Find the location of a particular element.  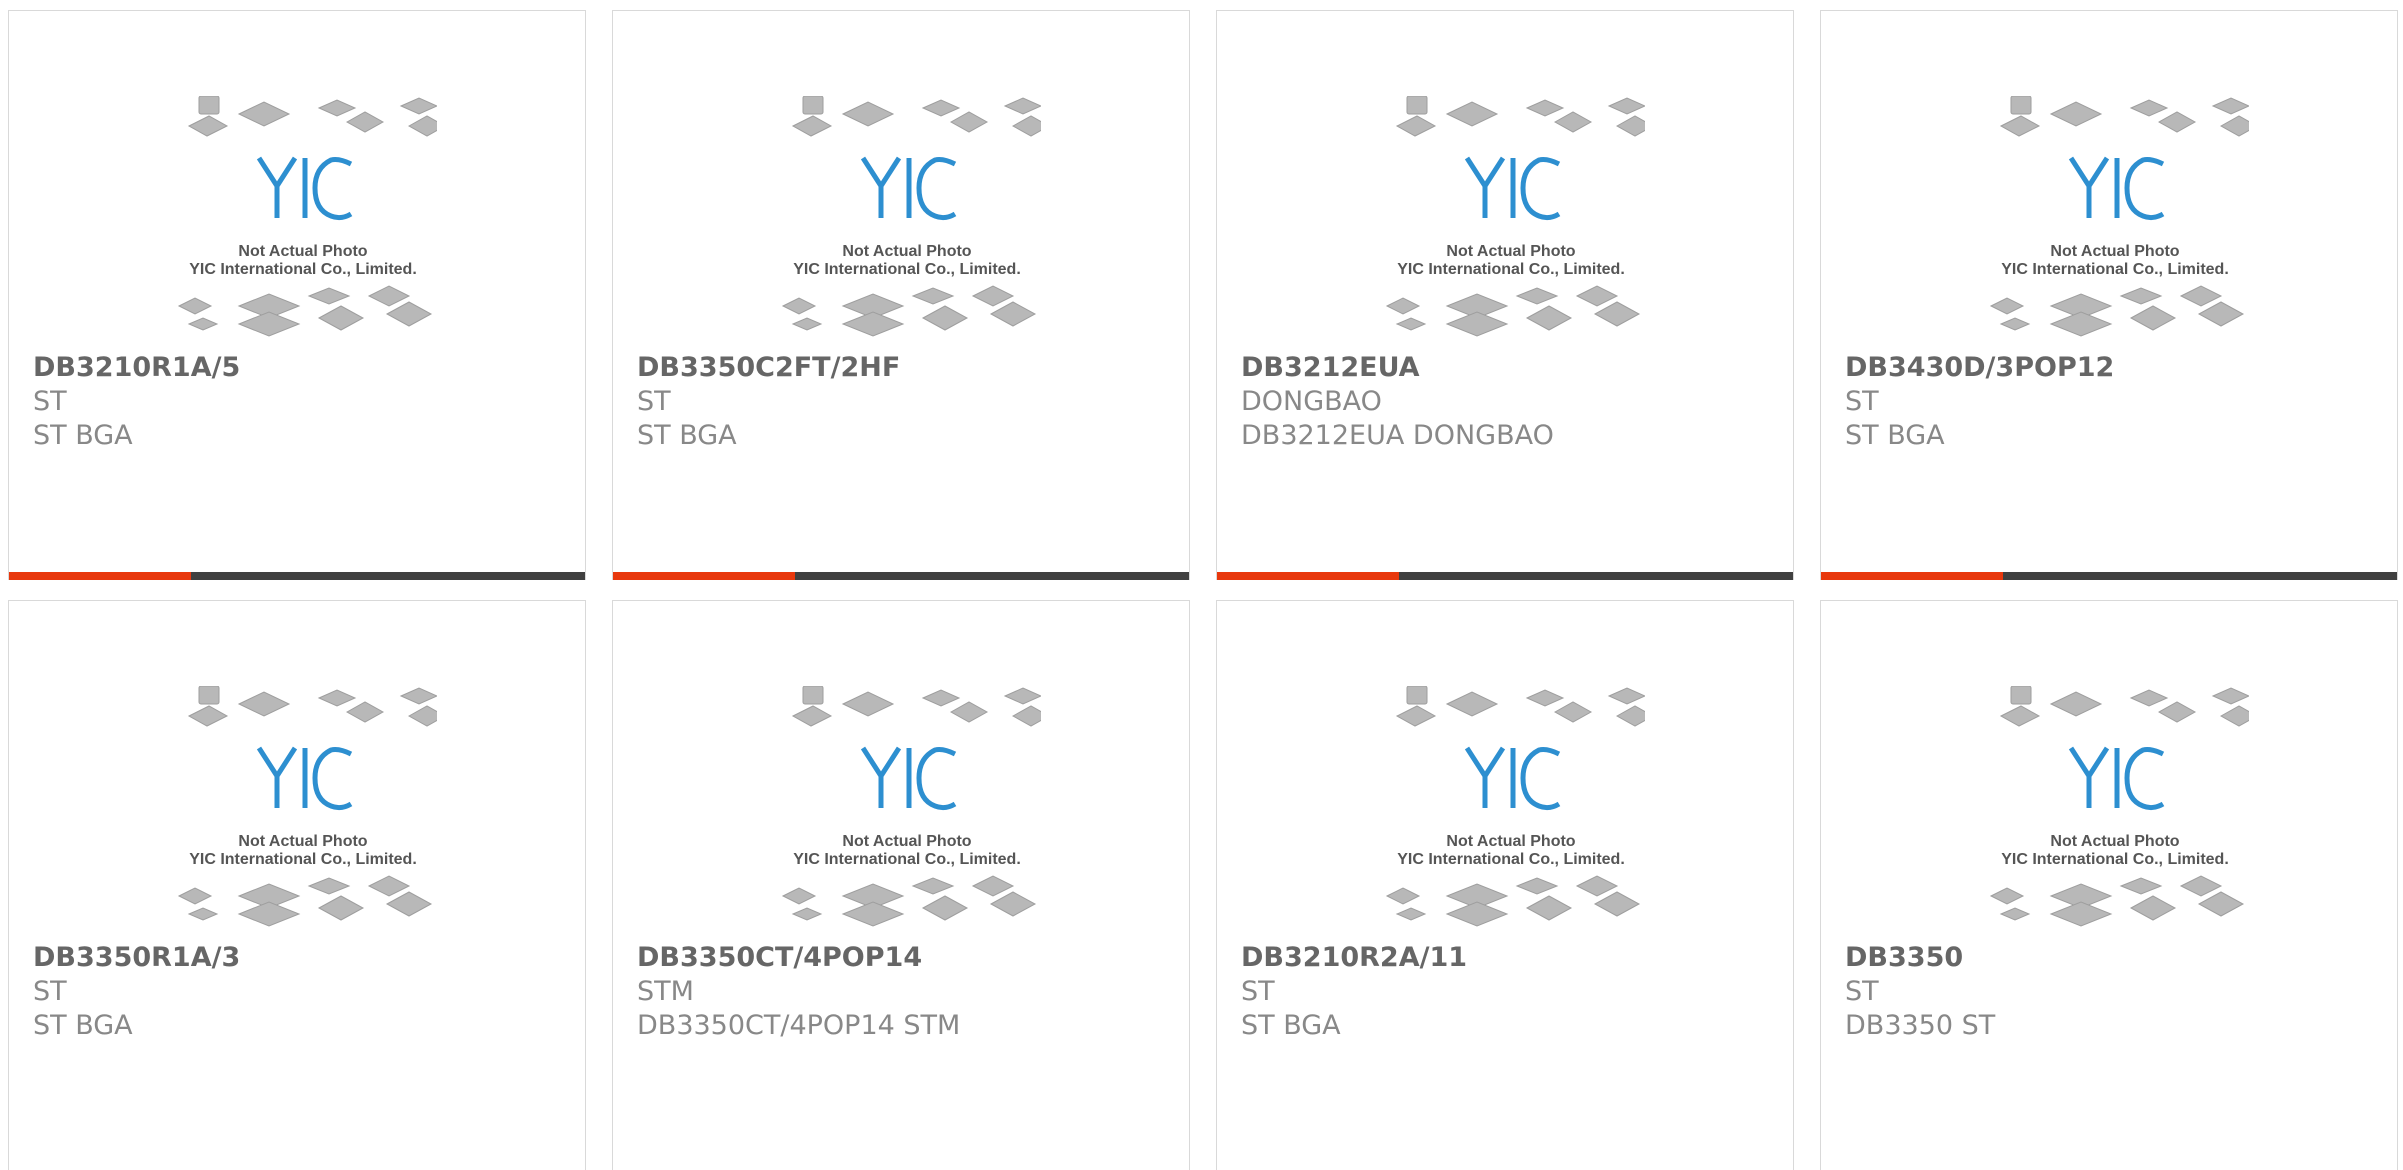

brand-name: STM is located at coordinates (665, 991).